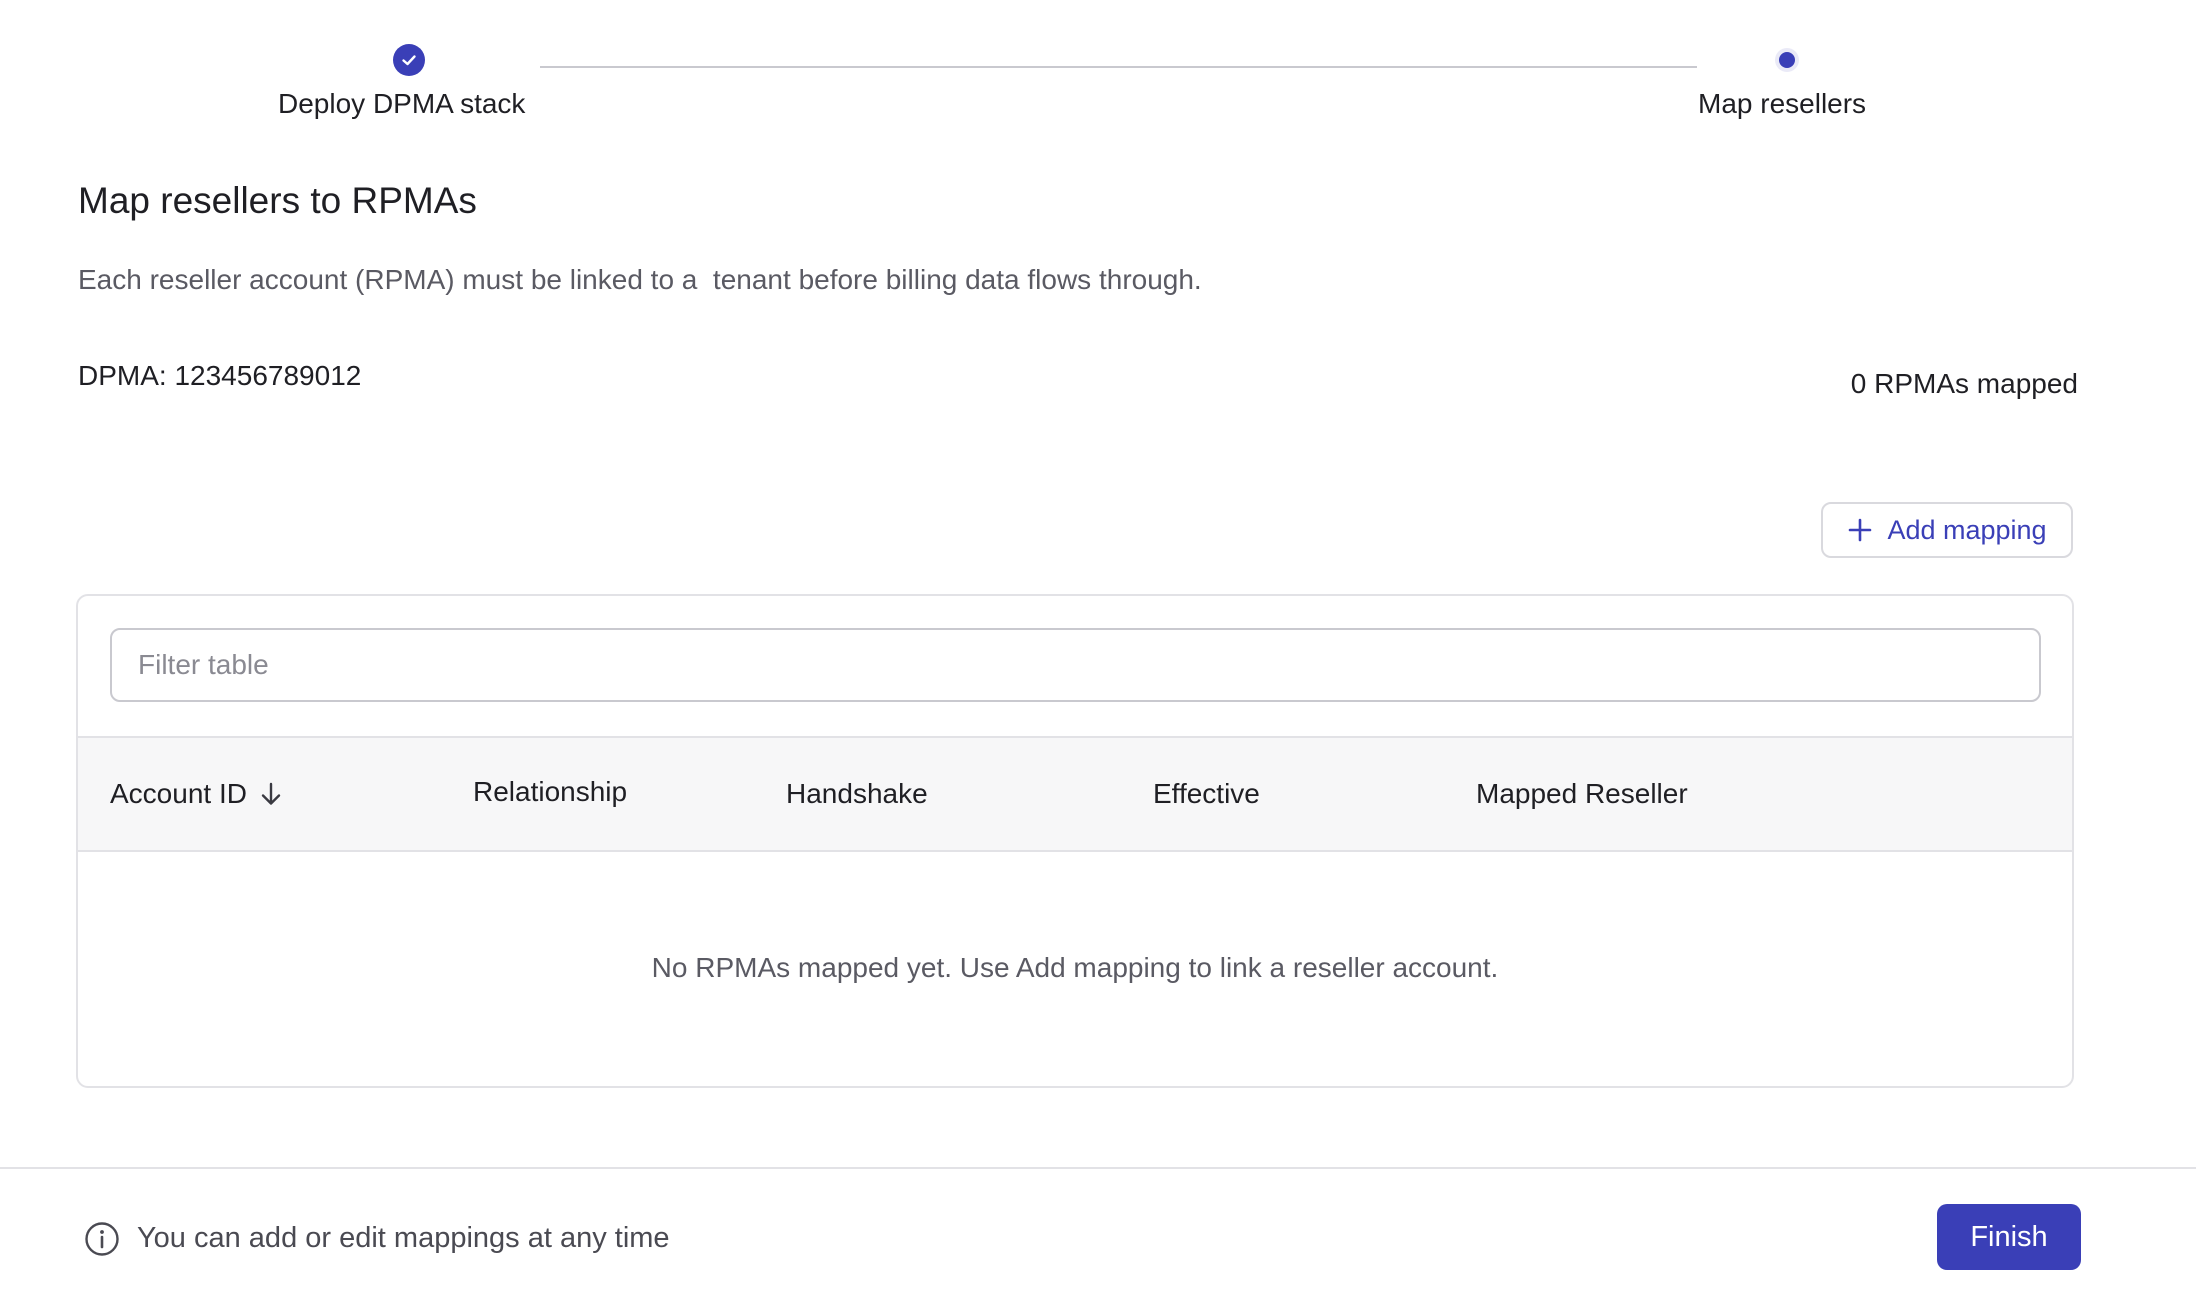 The height and width of the screenshot is (1299, 2196). What do you see at coordinates (1787, 60) in the screenshot?
I see `step-current-indicator` at bounding box center [1787, 60].